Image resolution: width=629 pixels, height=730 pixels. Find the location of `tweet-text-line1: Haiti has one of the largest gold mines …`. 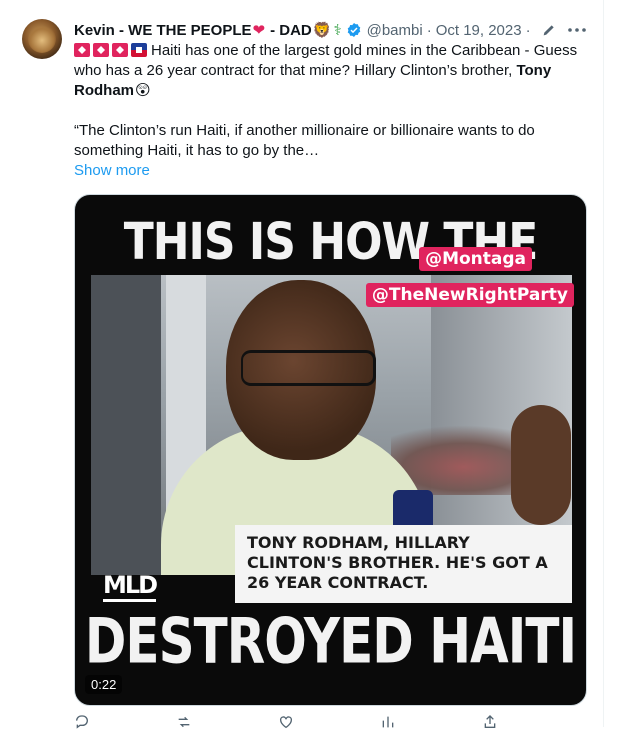

tweet-text-line1: Haiti has one of the largest gold mines … is located at coordinates (326, 60).